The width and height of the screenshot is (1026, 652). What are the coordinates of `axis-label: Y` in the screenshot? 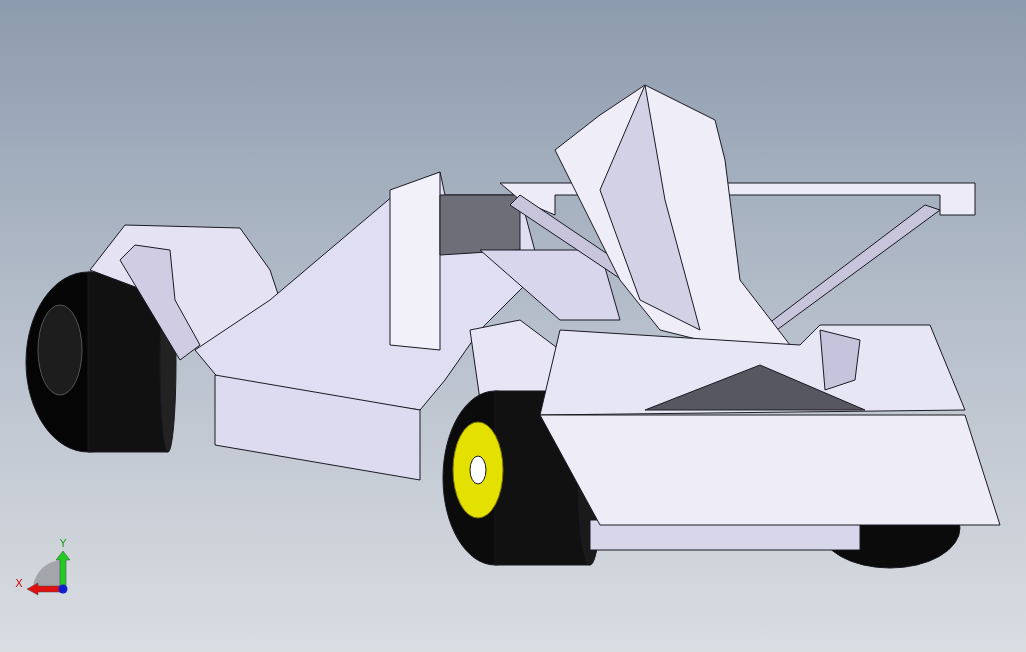 It's located at (63, 543).